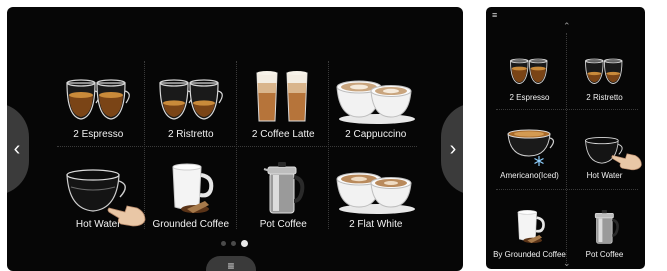 The width and height of the screenshot is (667, 271). What do you see at coordinates (604, 176) in the screenshot?
I see `drink-label: Hot Water` at bounding box center [604, 176].